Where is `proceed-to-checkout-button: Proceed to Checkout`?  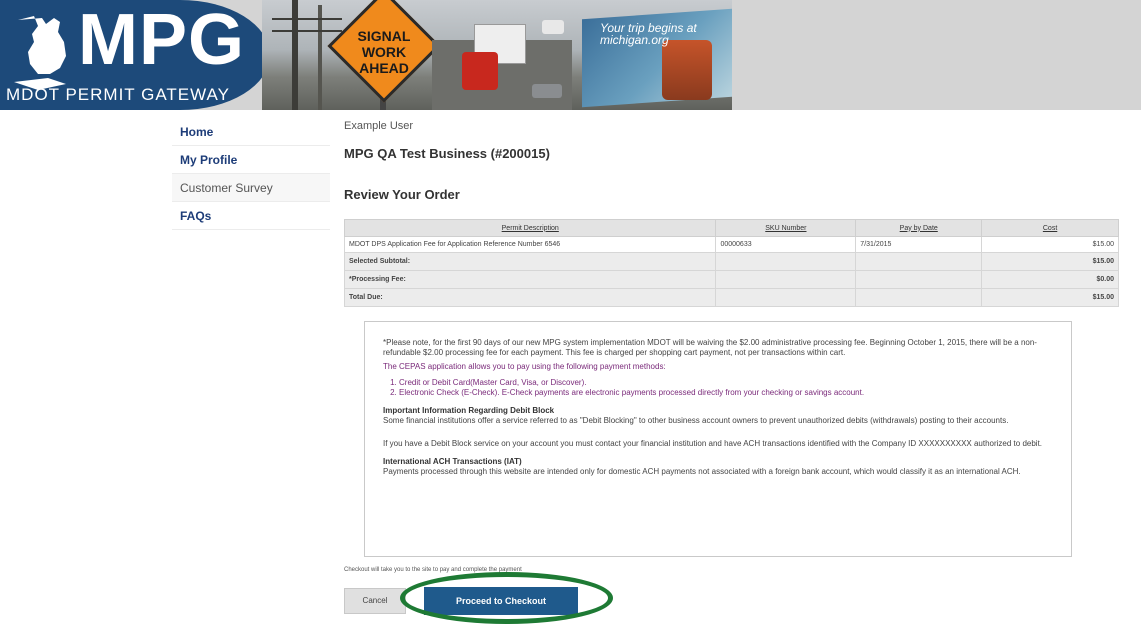 proceed-to-checkout-button: Proceed to Checkout is located at coordinates (501, 601).